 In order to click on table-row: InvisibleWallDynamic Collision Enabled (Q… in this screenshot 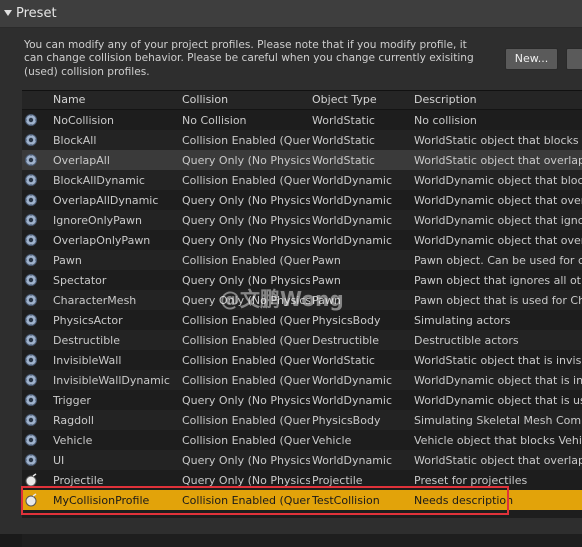, I will do `click(302, 380)`.